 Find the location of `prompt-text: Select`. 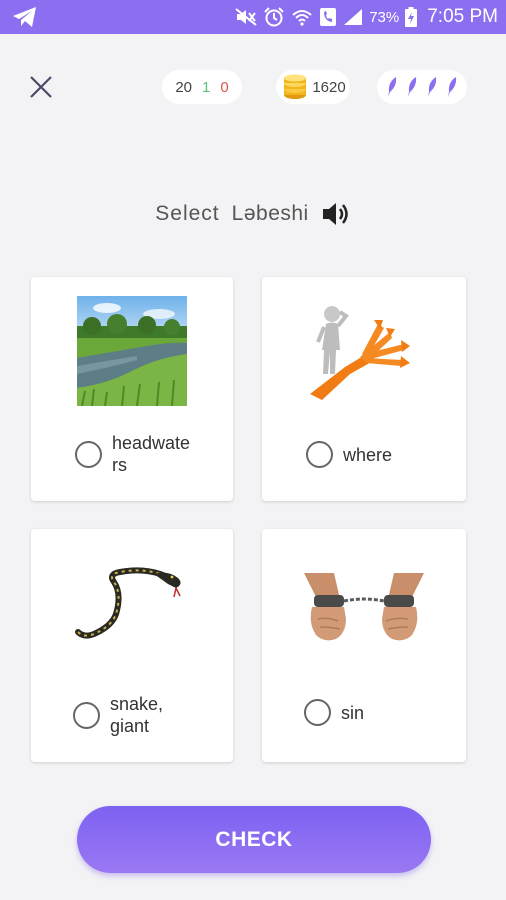

prompt-text: Select is located at coordinates (187, 213).